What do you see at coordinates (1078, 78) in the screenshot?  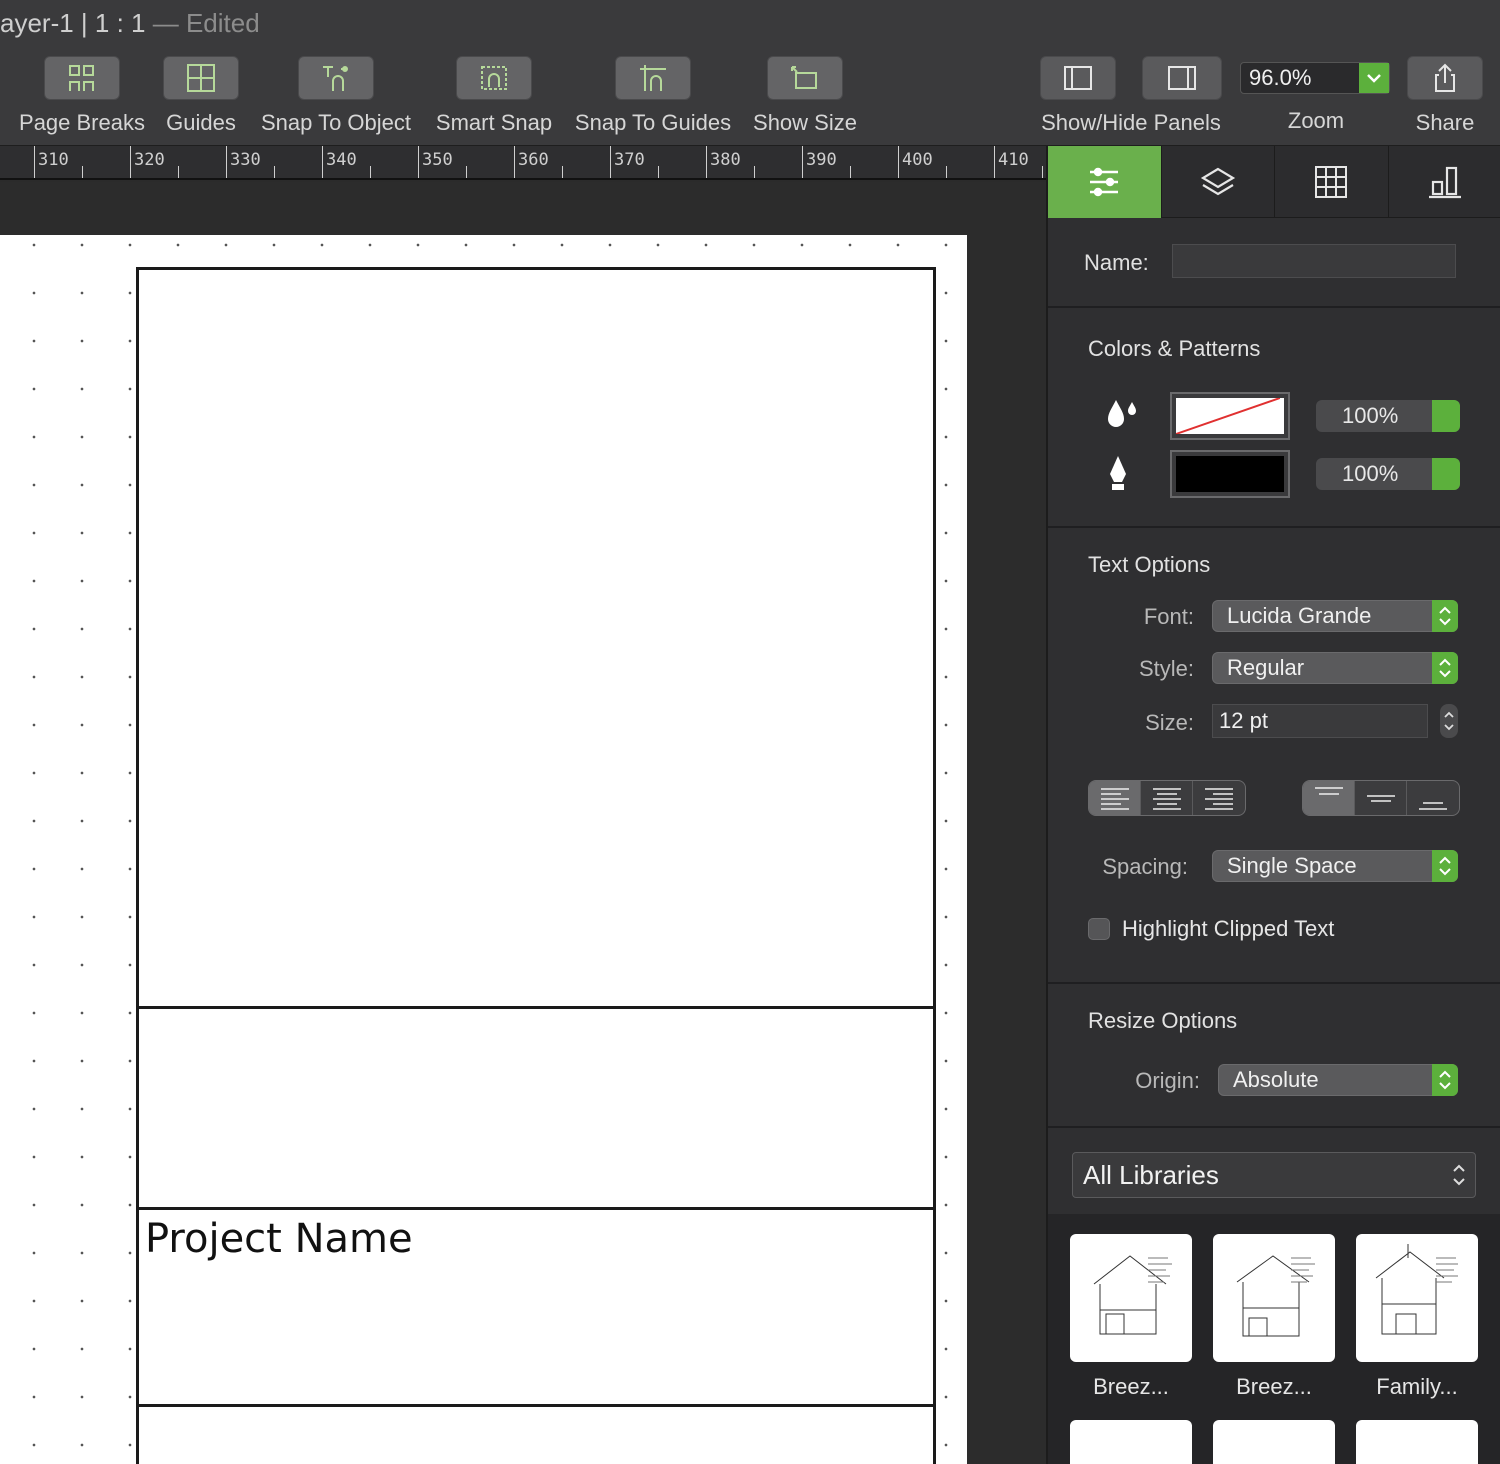 I see `left-panel-toggle-button` at bounding box center [1078, 78].